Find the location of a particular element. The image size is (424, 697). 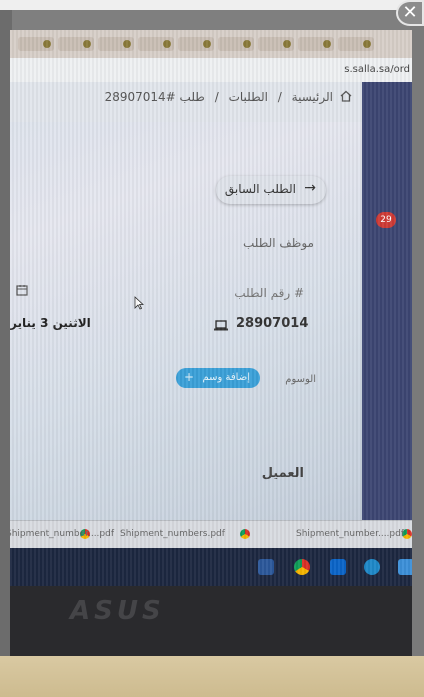

previous-order-button: الطلب السابق → is located at coordinates (271, 190).